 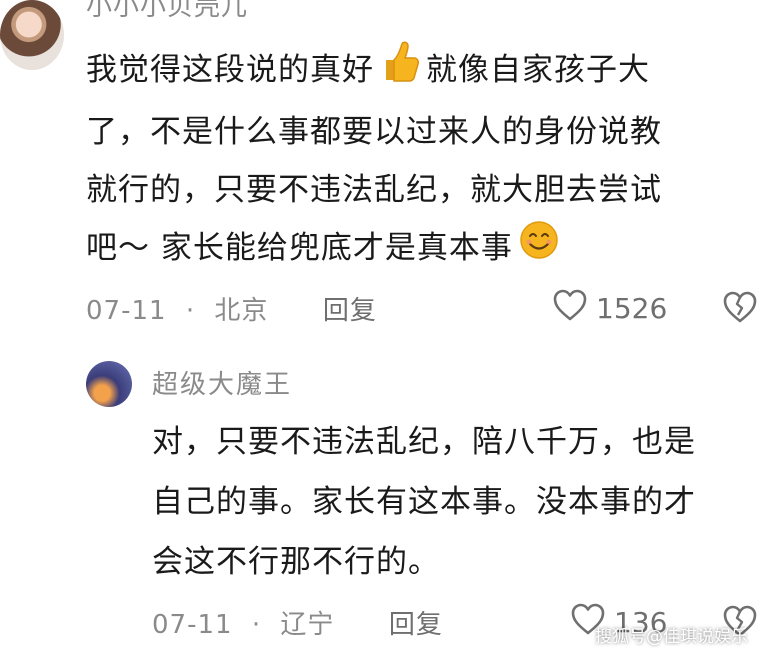 I want to click on smile-icon, so click(x=539, y=249).